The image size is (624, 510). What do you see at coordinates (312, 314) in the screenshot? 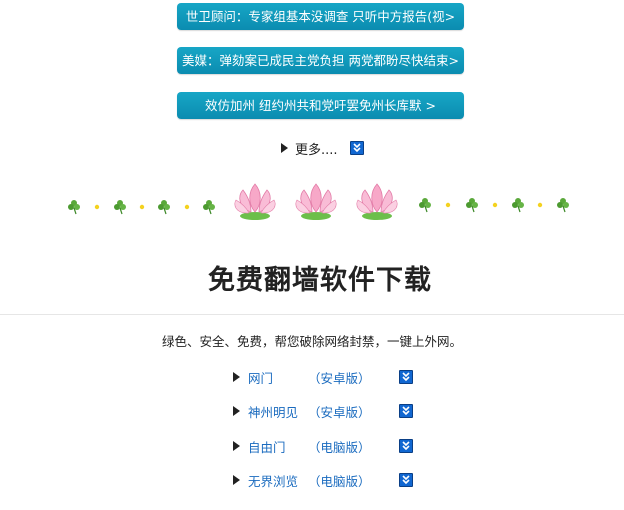
I see `divider` at bounding box center [312, 314].